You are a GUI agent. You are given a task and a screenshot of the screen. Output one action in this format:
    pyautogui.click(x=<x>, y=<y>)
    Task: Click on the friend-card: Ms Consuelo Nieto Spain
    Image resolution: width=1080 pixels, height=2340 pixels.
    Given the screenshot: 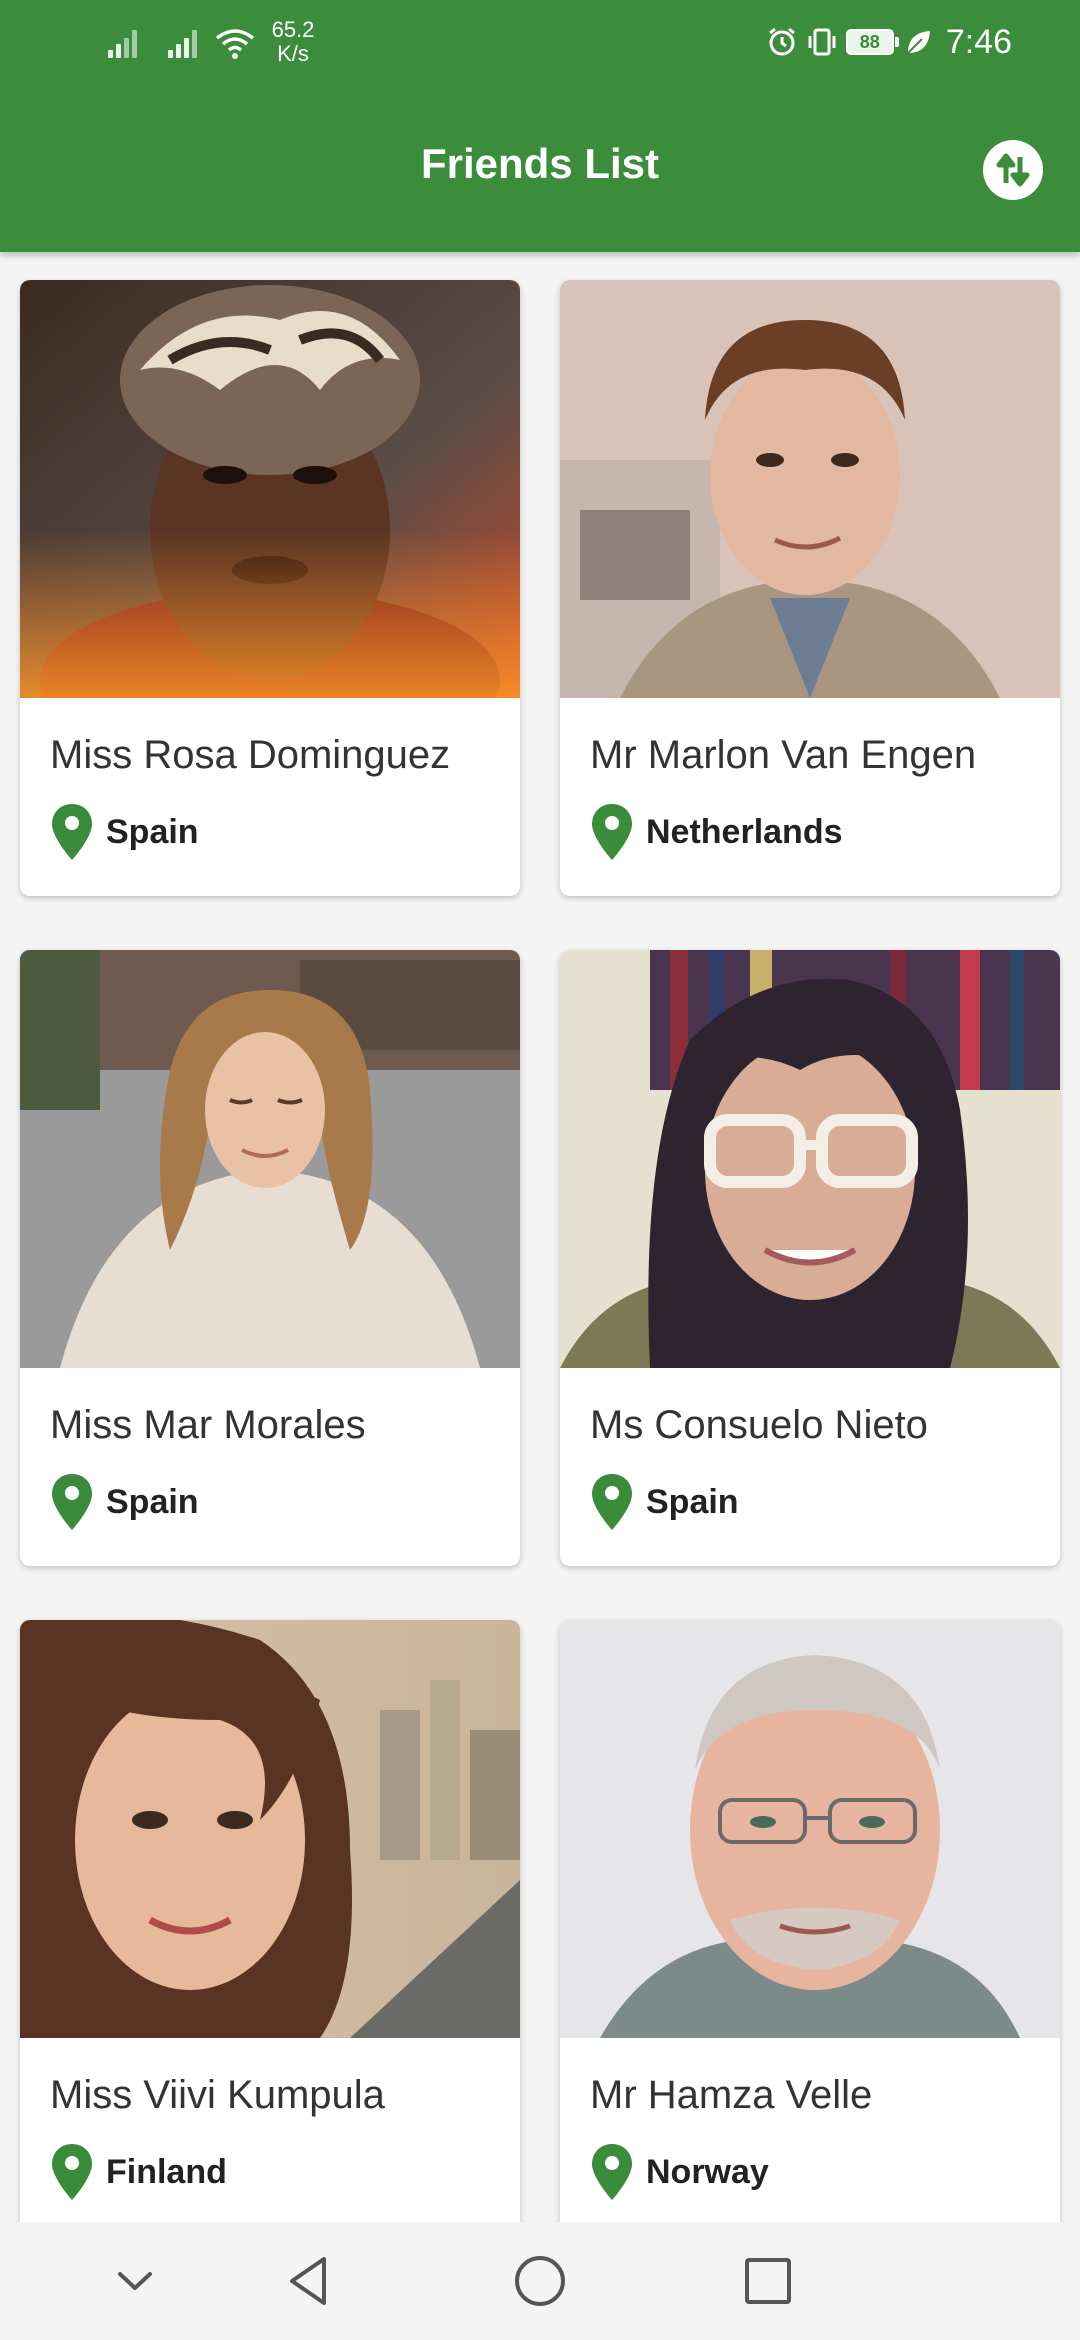 What is the action you would take?
    pyautogui.click(x=810, y=1258)
    